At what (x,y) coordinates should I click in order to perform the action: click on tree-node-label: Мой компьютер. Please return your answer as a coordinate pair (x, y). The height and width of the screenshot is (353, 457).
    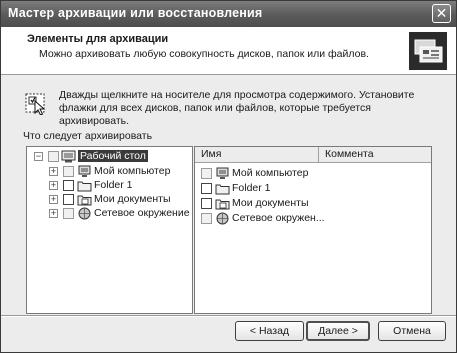
    Looking at the image, I should click on (132, 171).